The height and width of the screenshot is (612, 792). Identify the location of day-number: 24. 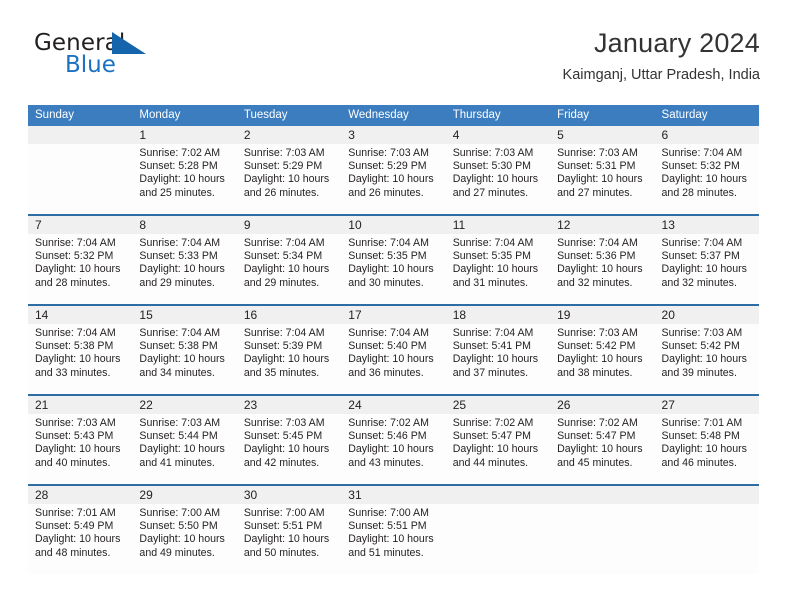
(393, 405).